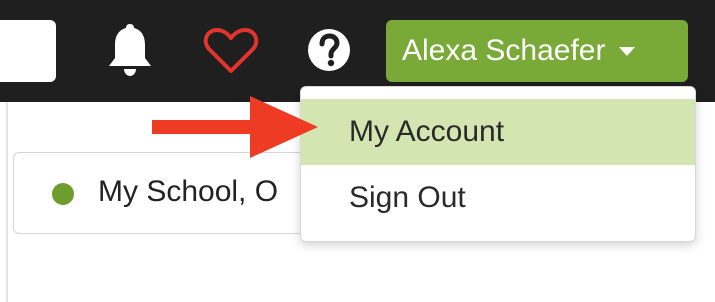 Image resolution: width=715 pixels, height=302 pixels. I want to click on annotation-arrow-icon, so click(235, 127).